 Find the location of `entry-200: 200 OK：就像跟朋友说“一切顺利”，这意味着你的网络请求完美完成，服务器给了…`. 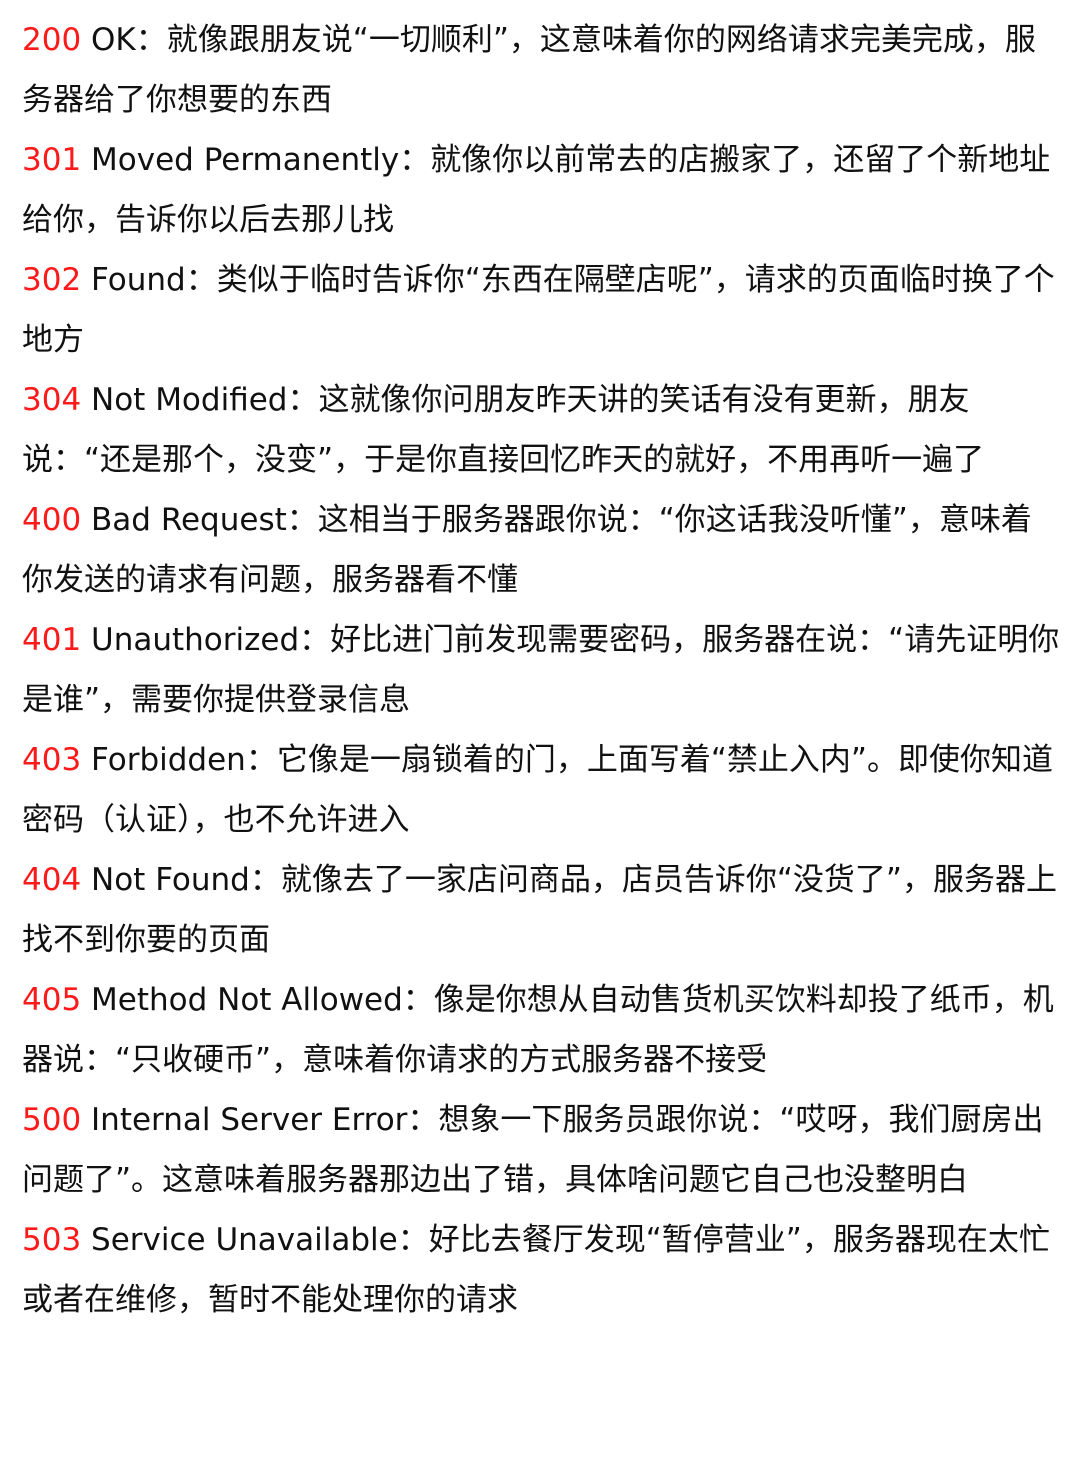

entry-200: 200 OK：就像跟朋友说“一切顺利”，这意味着你的网络请求完美完成，服务器给了… is located at coordinates (541, 70).